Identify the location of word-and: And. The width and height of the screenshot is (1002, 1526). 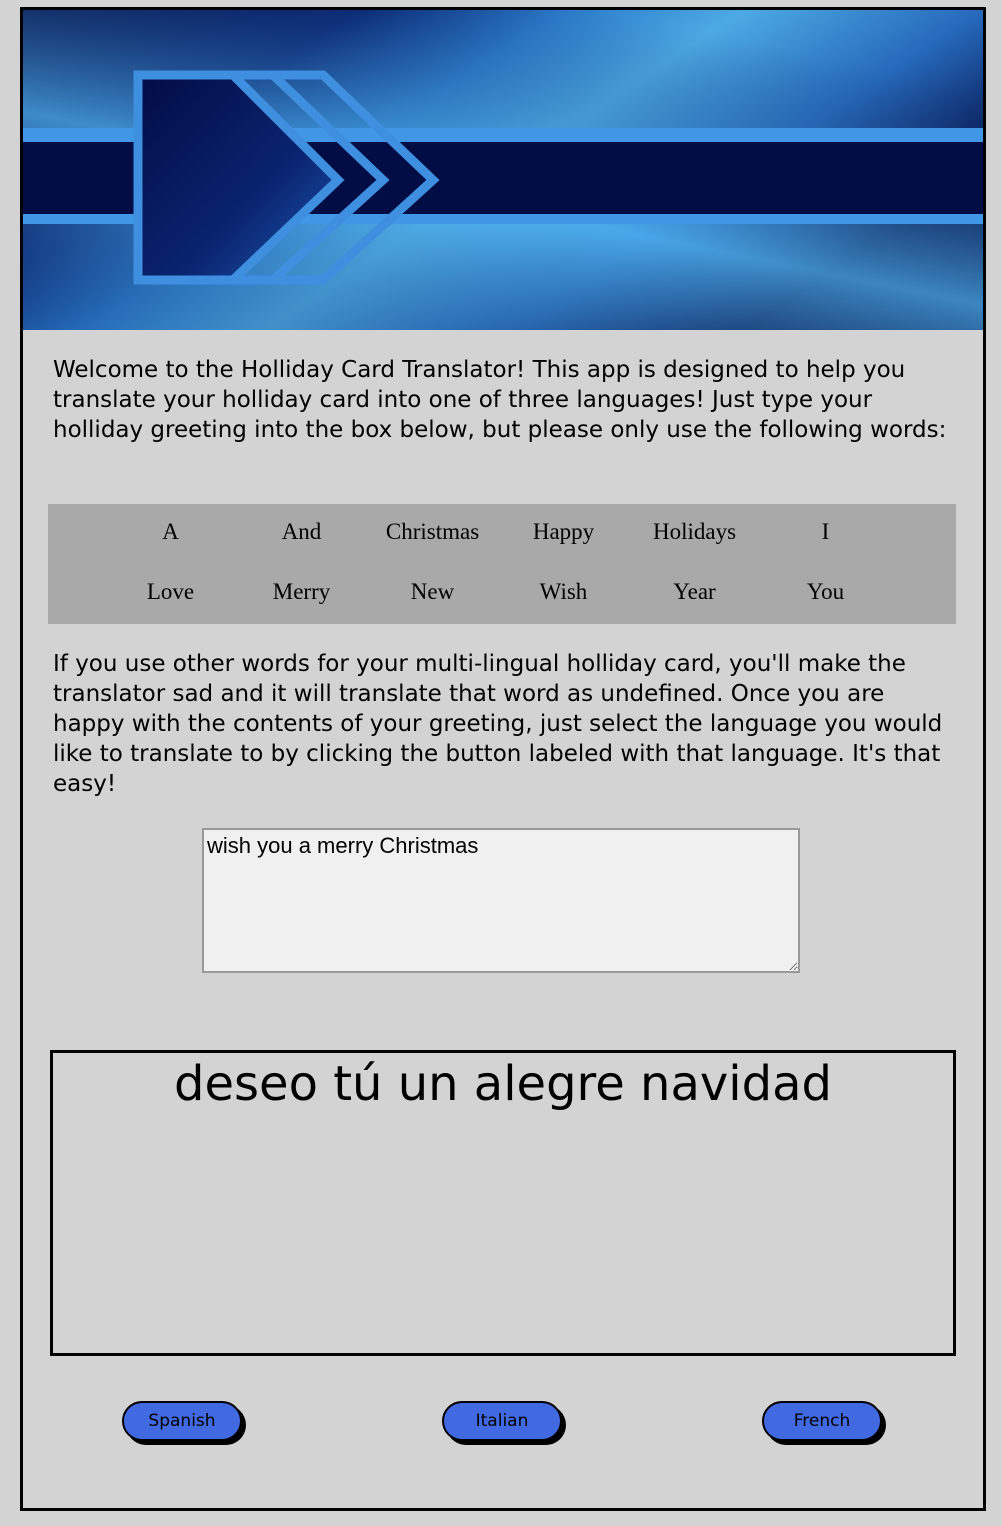
(301, 531).